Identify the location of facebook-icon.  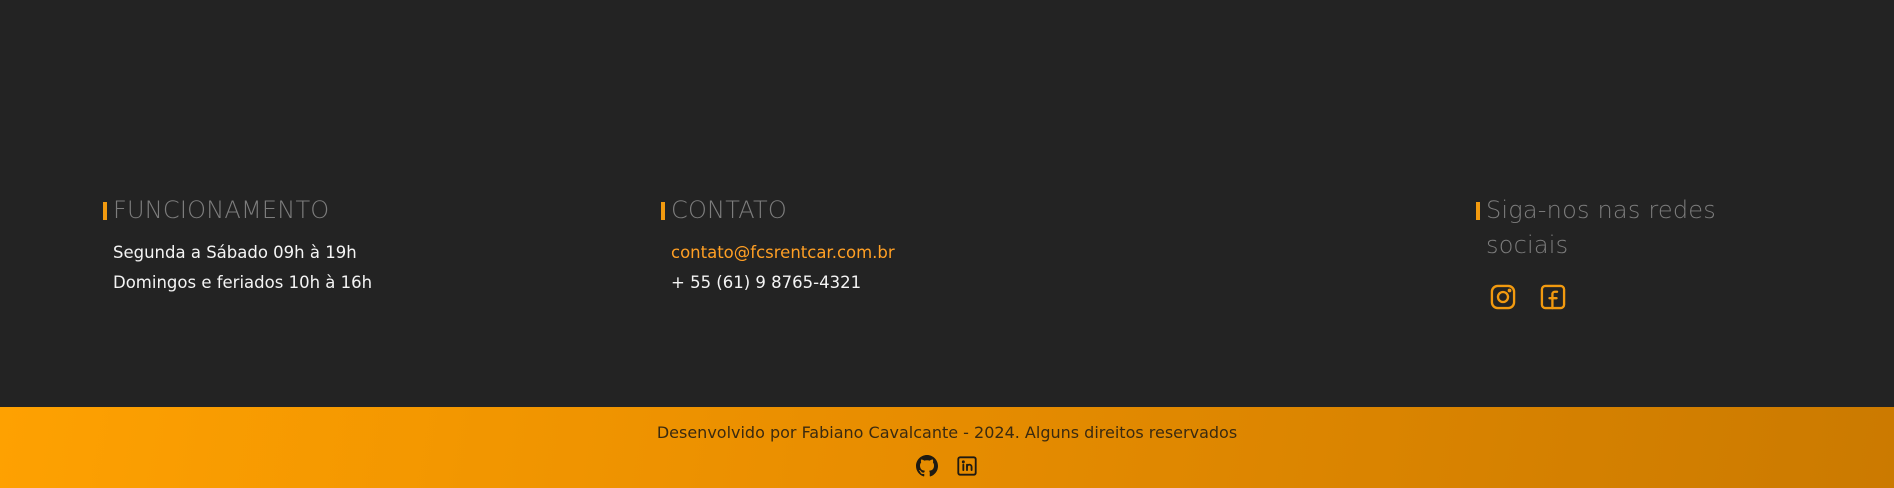
(1553, 297).